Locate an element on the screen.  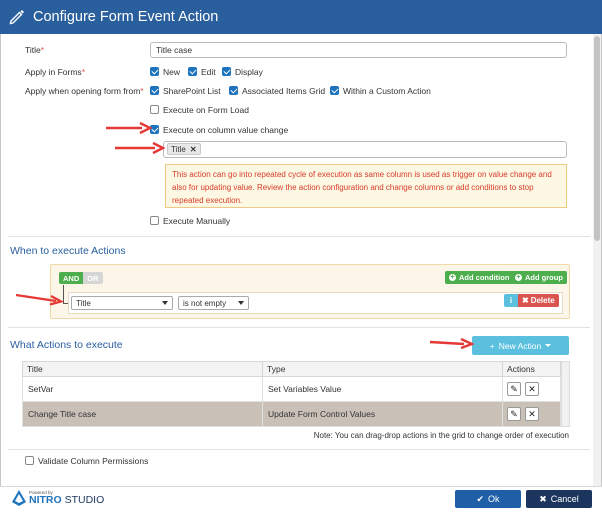
delete-rule-button: ✖ Delete is located at coordinates (538, 300).